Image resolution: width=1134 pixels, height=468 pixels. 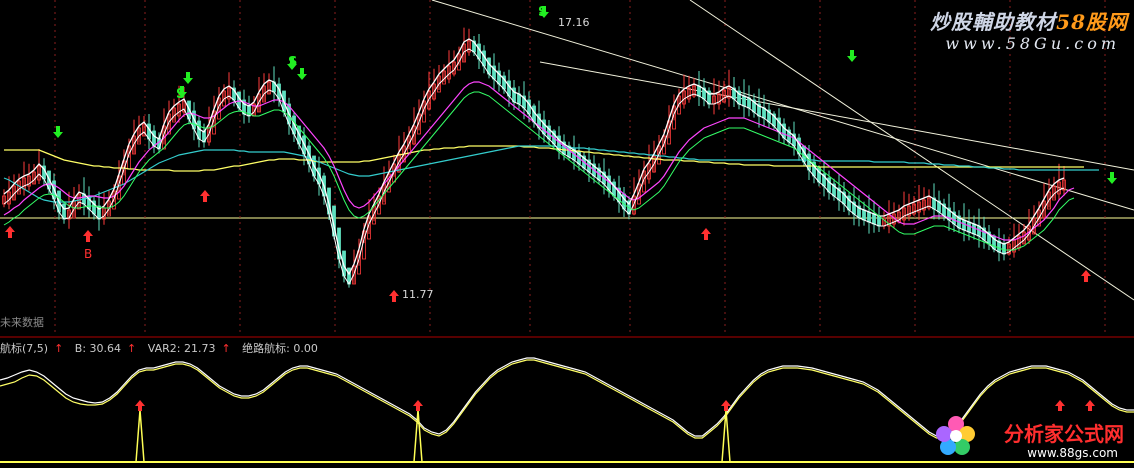 I want to click on watermark-88gs-url: www.88gs.com, so click(x=1072, y=453).